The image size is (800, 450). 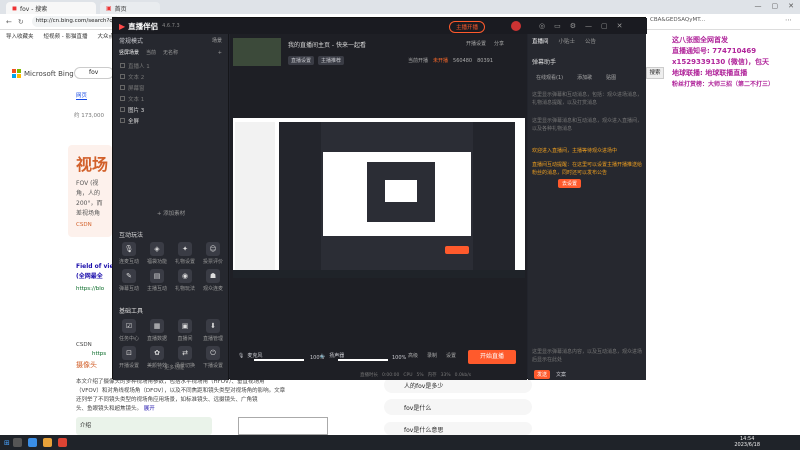 I want to click on related-search: fov是什么, so click(x=458, y=407).